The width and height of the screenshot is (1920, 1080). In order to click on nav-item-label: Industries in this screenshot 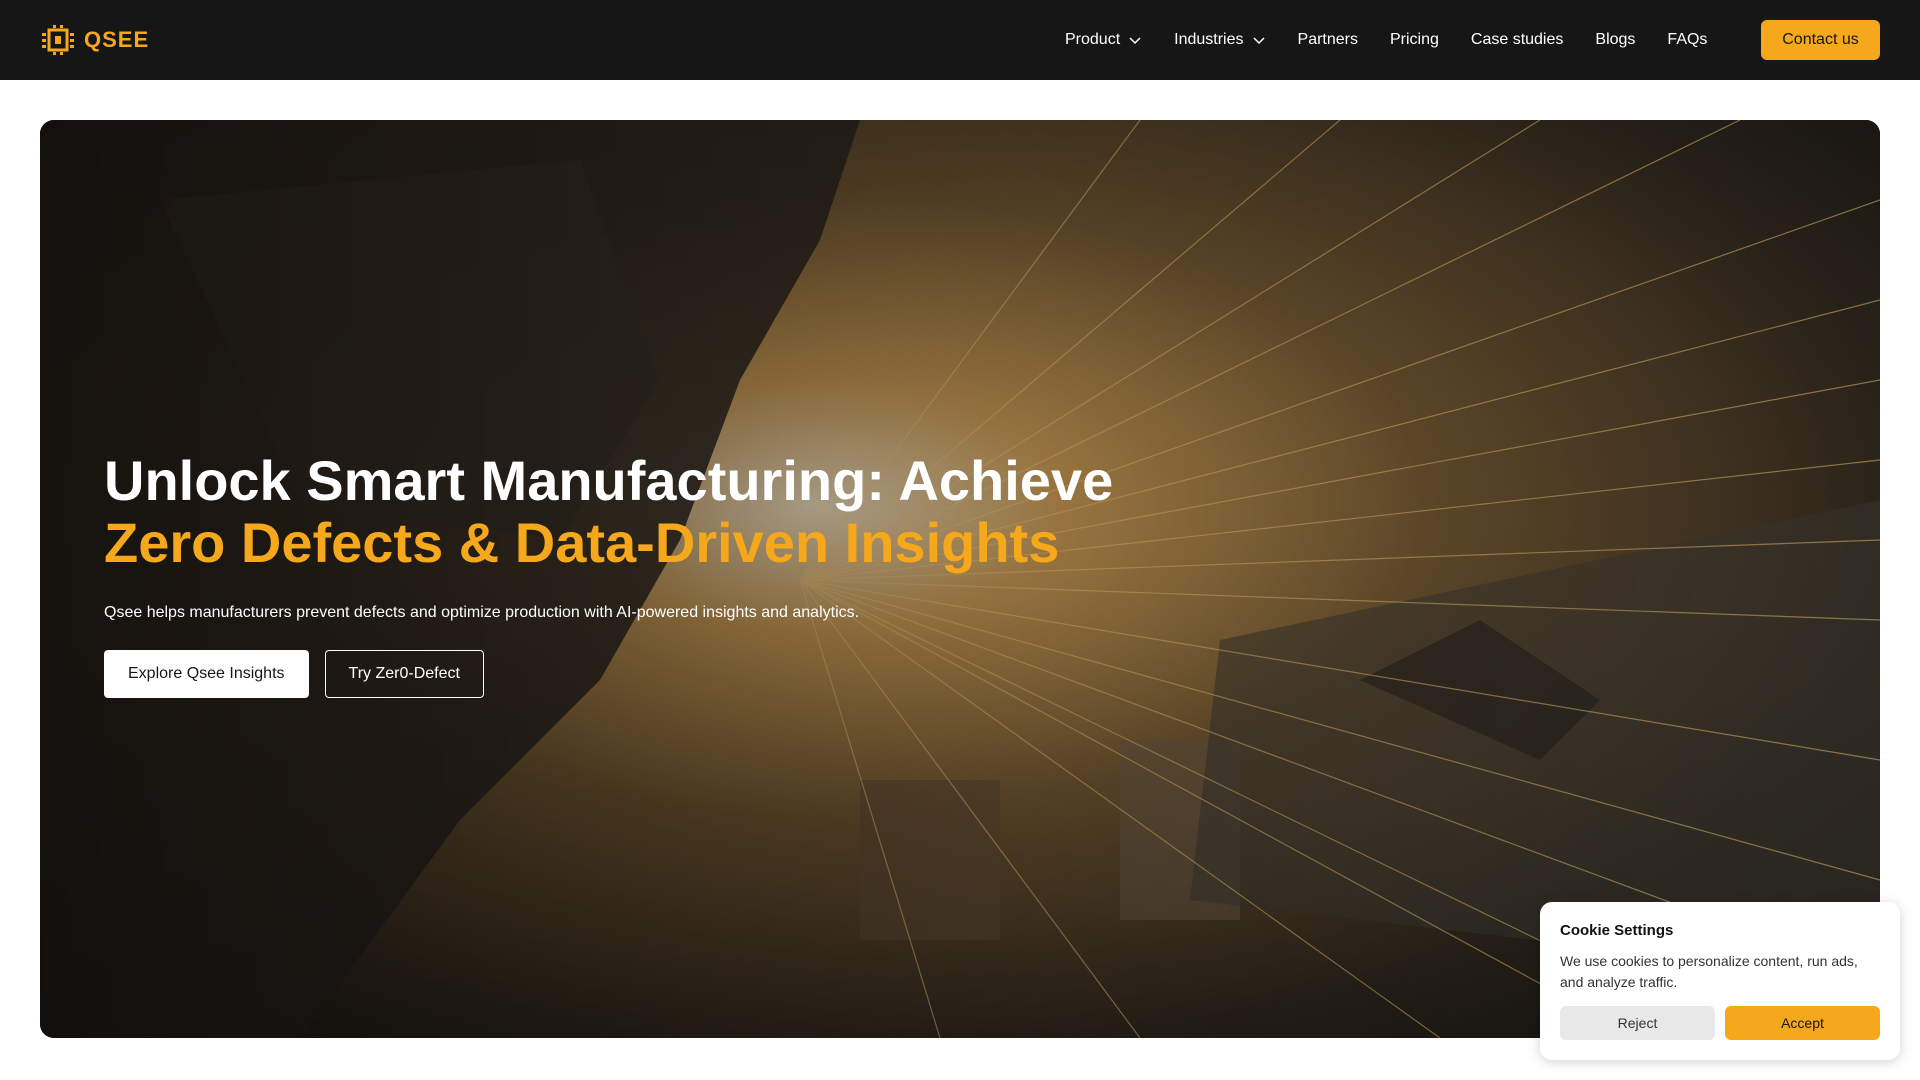, I will do `click(1209, 39)`.